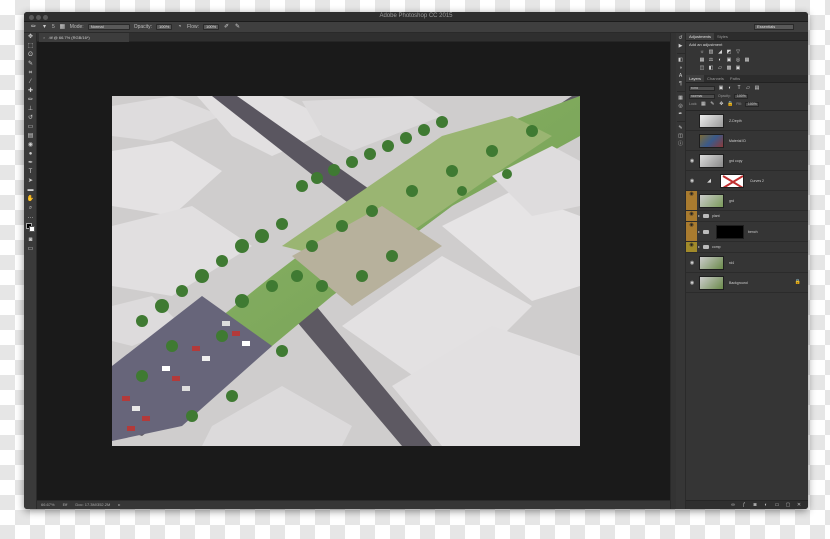 The height and width of the screenshot is (539, 830). Describe the element at coordinates (747, 60) in the screenshot. I see `color-lookup-icon: ▦` at that location.